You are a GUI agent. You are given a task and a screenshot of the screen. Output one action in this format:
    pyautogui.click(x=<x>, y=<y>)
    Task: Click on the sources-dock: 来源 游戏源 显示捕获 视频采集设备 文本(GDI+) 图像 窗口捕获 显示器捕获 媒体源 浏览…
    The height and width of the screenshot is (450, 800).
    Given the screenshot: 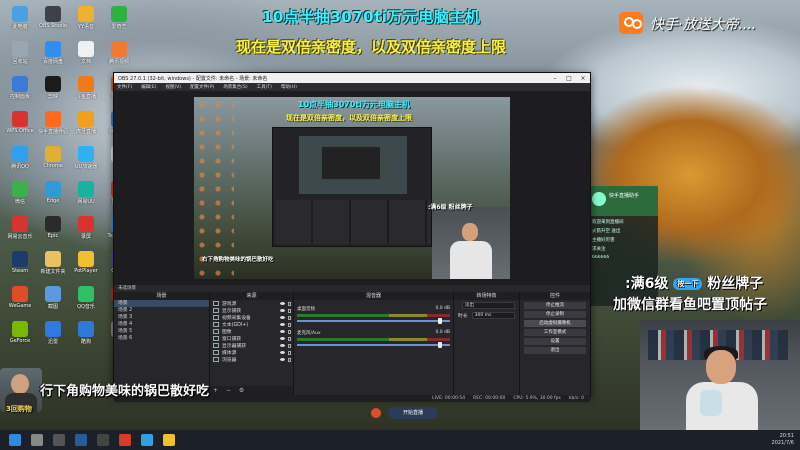 What is the action you would take?
    pyautogui.click(x=252, y=343)
    